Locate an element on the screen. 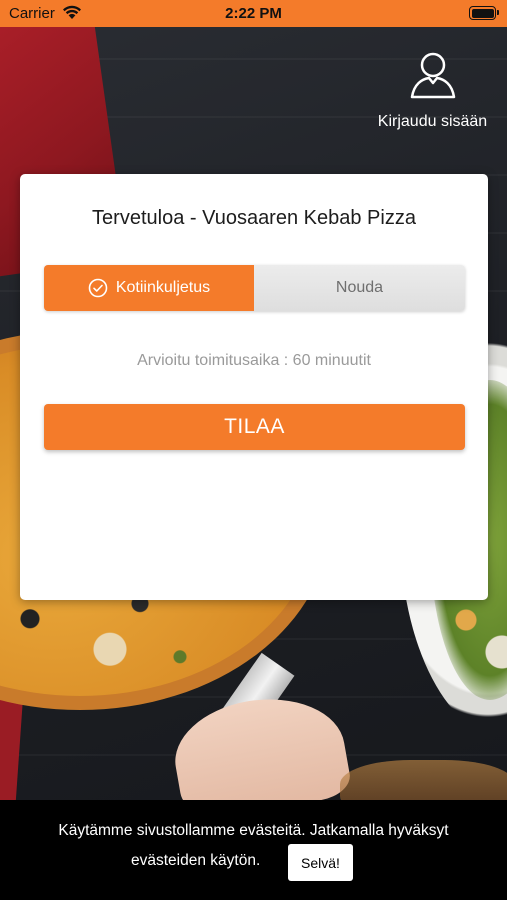  clock: 2:22 PM is located at coordinates (253, 13).